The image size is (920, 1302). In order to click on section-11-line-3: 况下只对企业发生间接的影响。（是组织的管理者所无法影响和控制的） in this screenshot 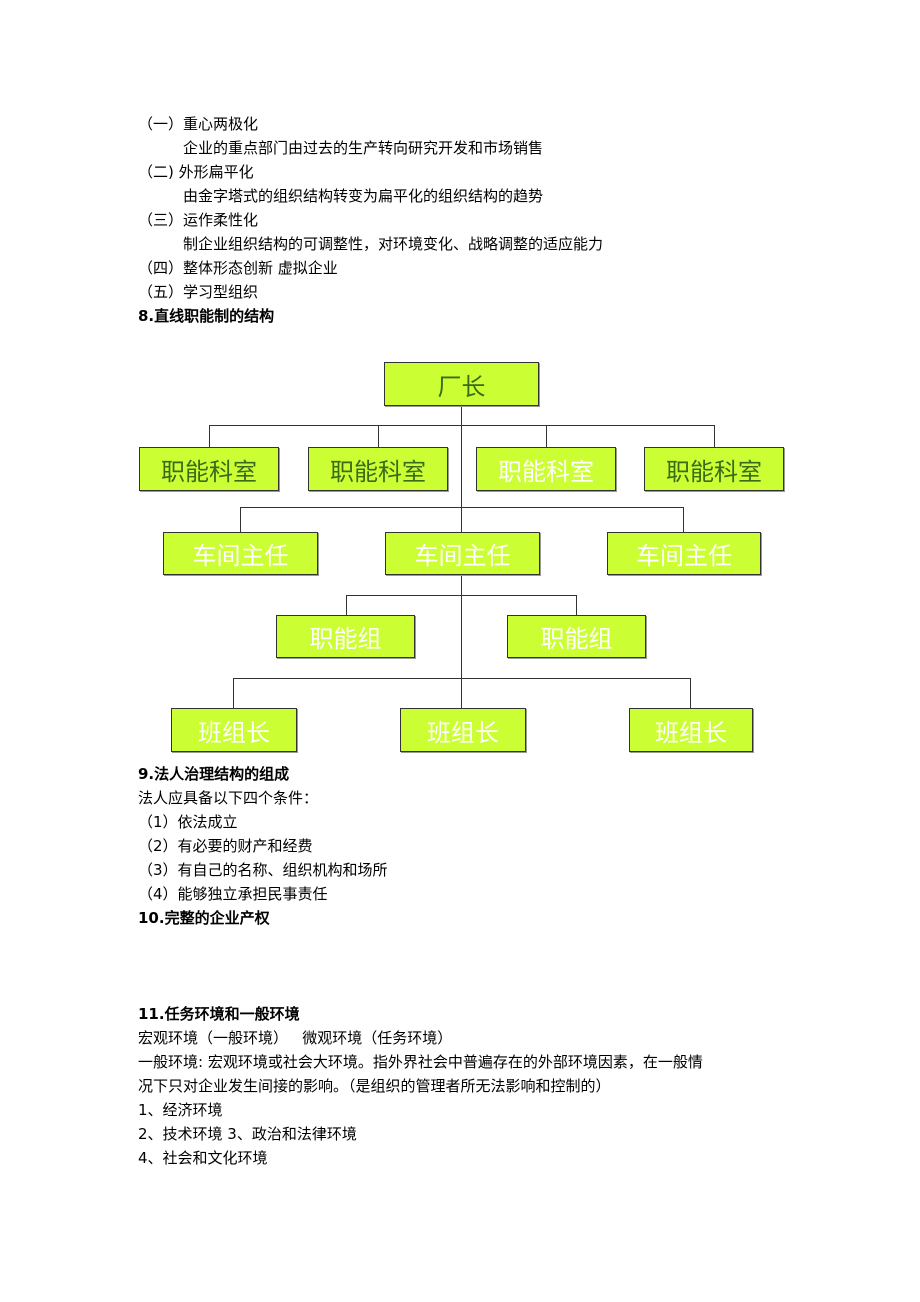, I will do `click(374, 1086)`.